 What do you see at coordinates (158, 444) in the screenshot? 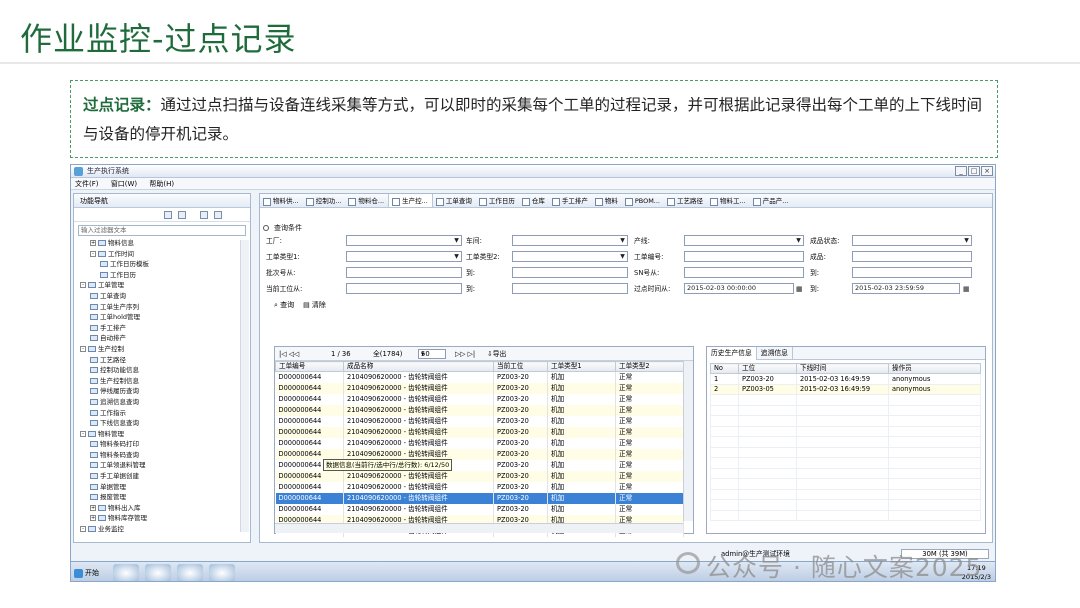
I see `tree-item: 物料条码打印` at bounding box center [158, 444].